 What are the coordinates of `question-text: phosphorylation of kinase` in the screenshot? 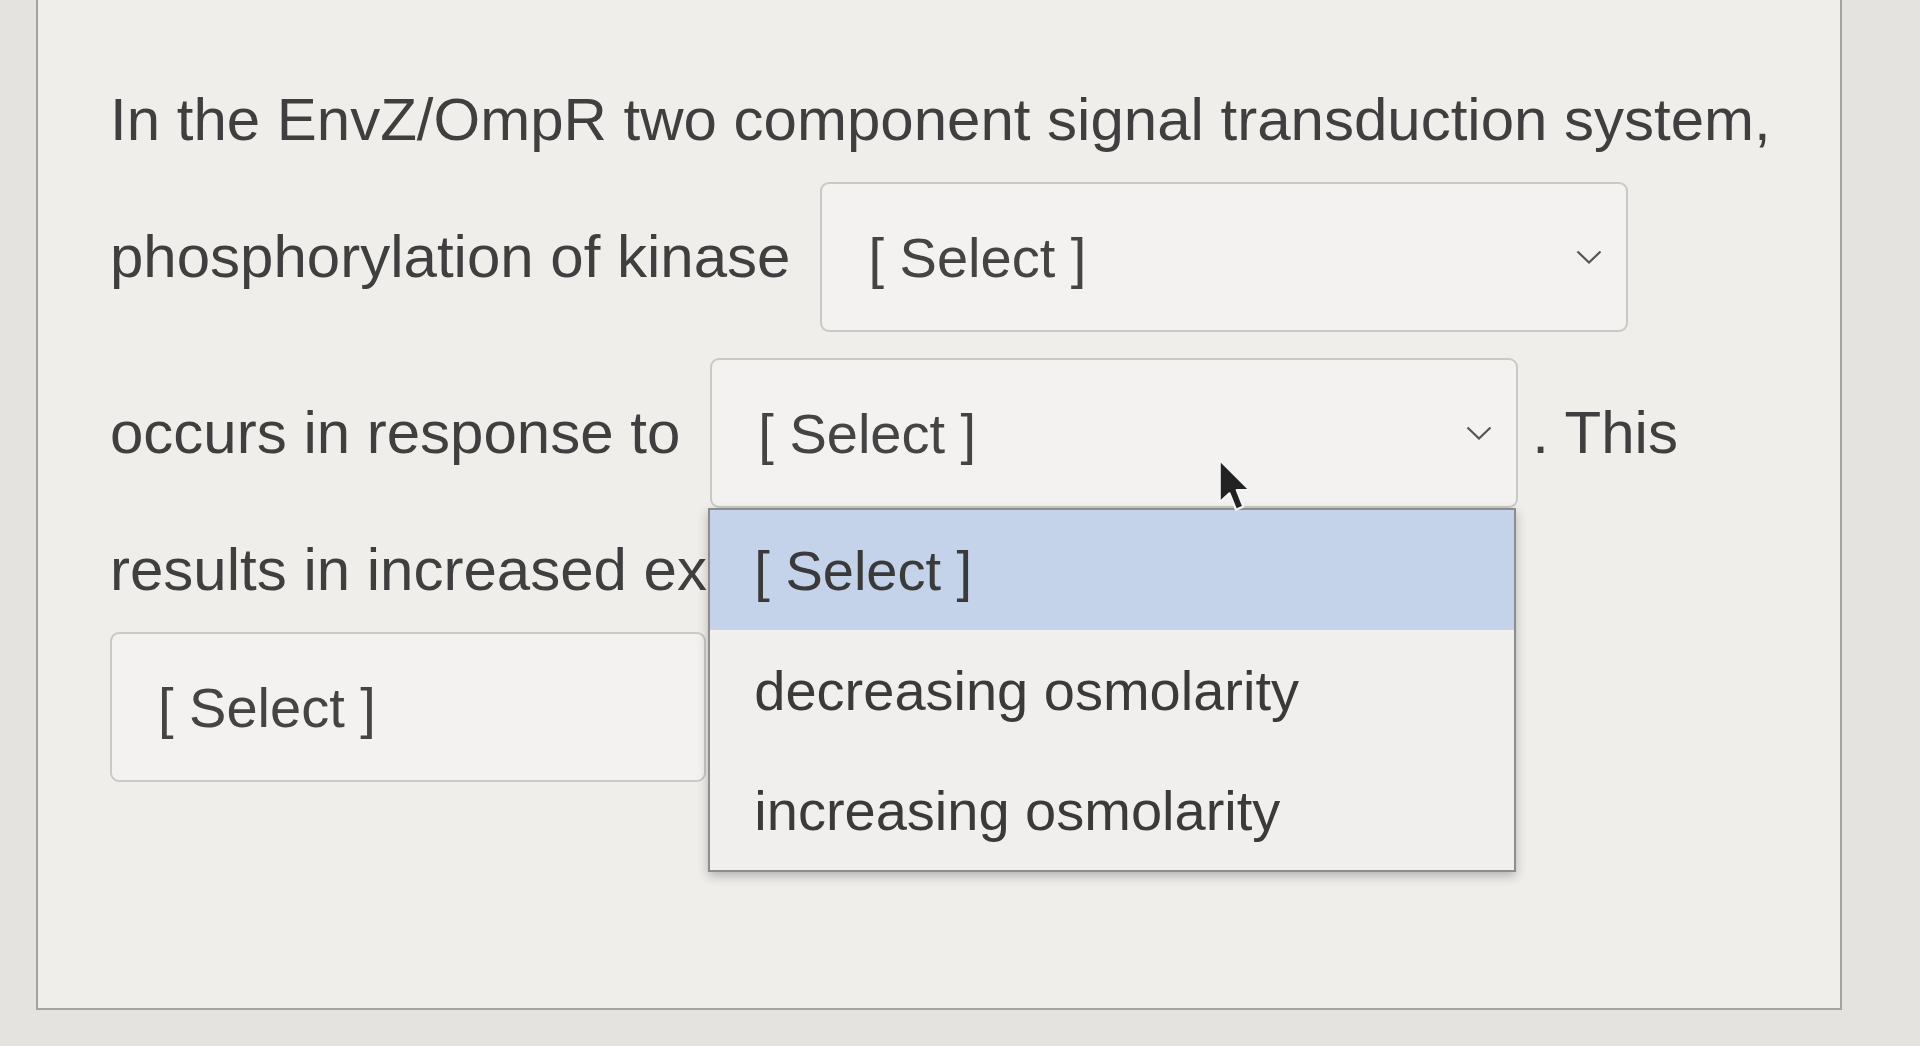 It's located at (450, 257).